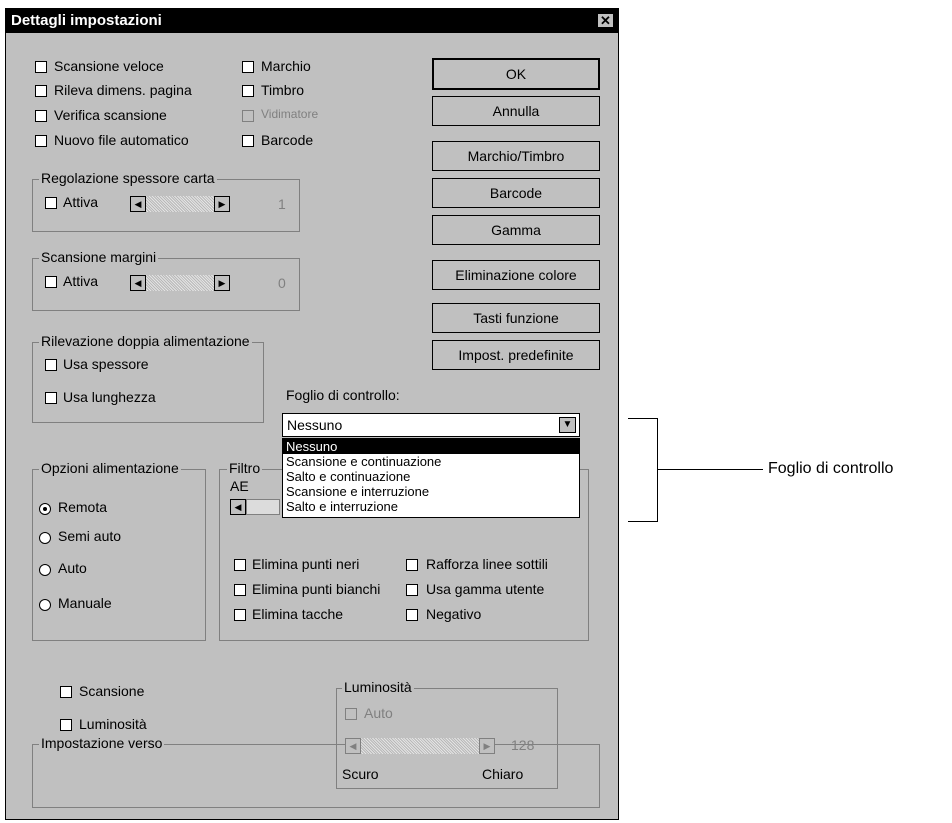 The height and width of the screenshot is (823, 952). What do you see at coordinates (248, 91) in the screenshot?
I see `checkbox-timbro` at bounding box center [248, 91].